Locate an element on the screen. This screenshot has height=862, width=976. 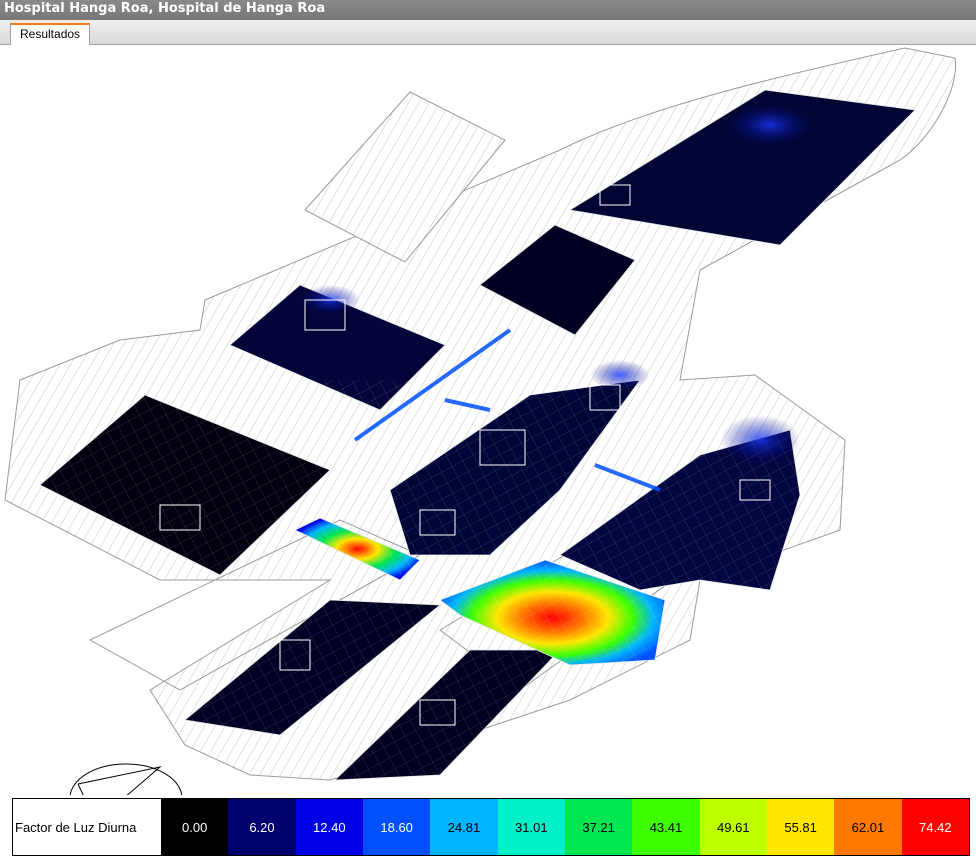
legend-title: Factor de Luz Diurna is located at coordinates (76, 827).